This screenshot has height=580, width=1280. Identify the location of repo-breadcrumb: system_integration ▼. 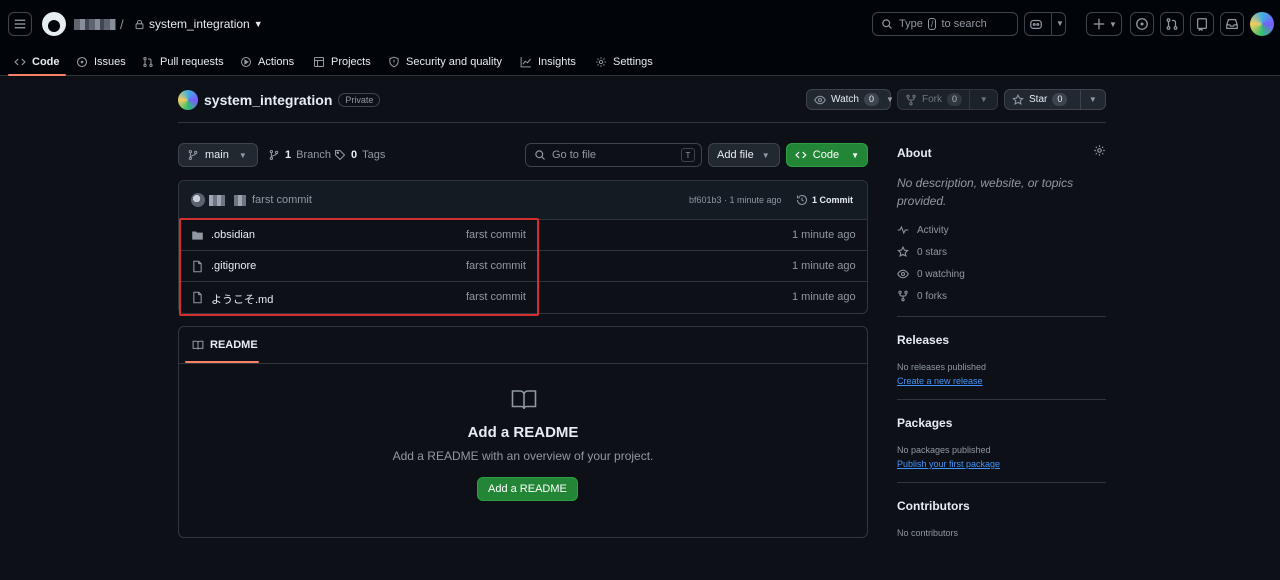
(198, 24).